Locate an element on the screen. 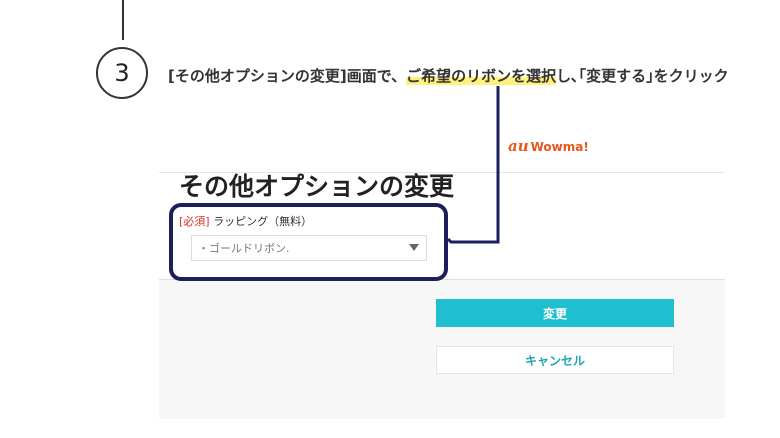 This screenshot has width=780, height=438. cancel-button: キャンセル is located at coordinates (555, 360).